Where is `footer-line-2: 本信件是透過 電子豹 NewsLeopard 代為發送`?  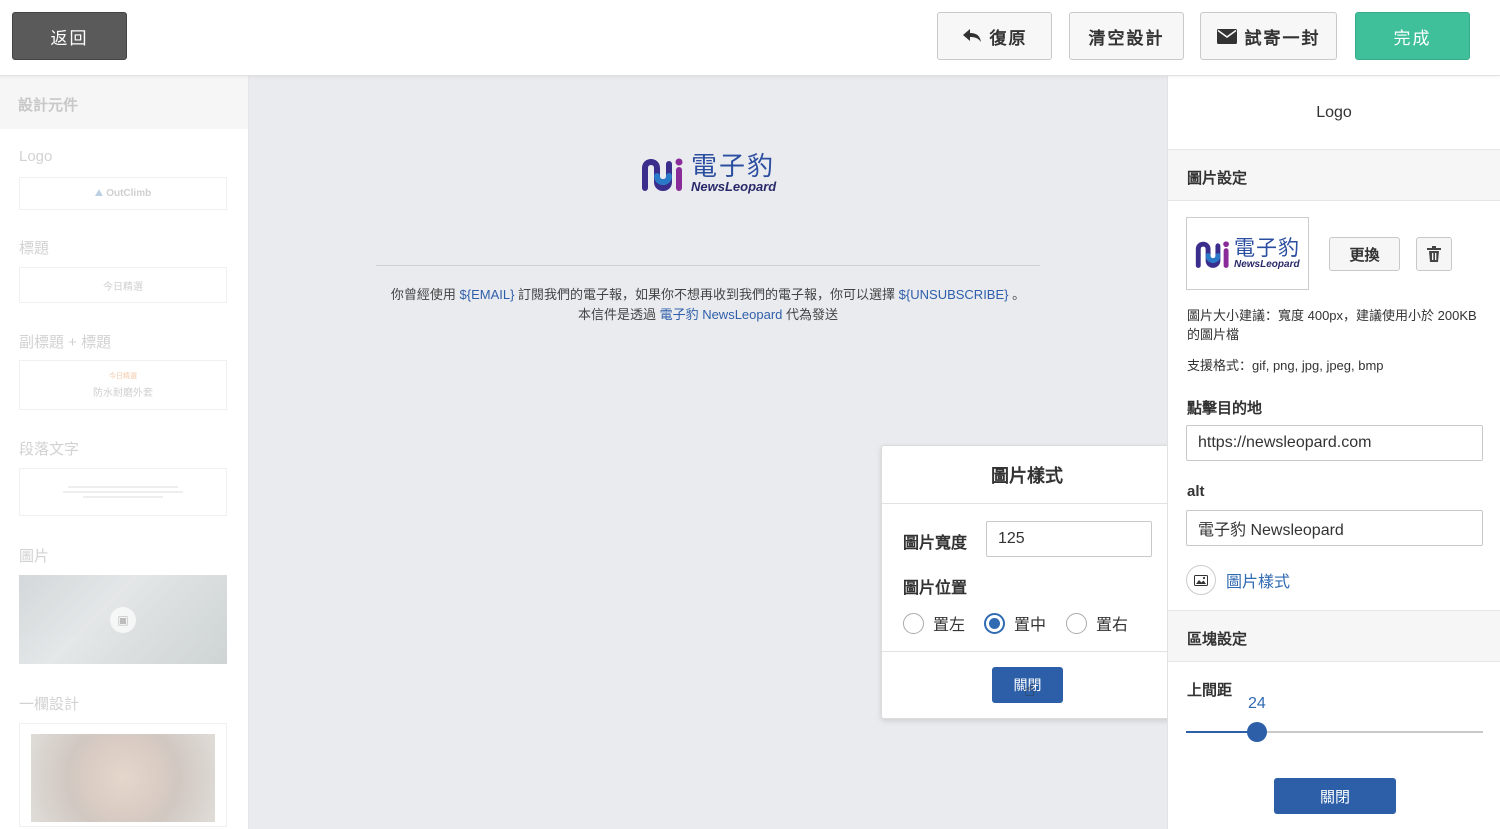 footer-line-2: 本信件是透過 電子豹 NewsLeopard 代為發送 is located at coordinates (708, 313).